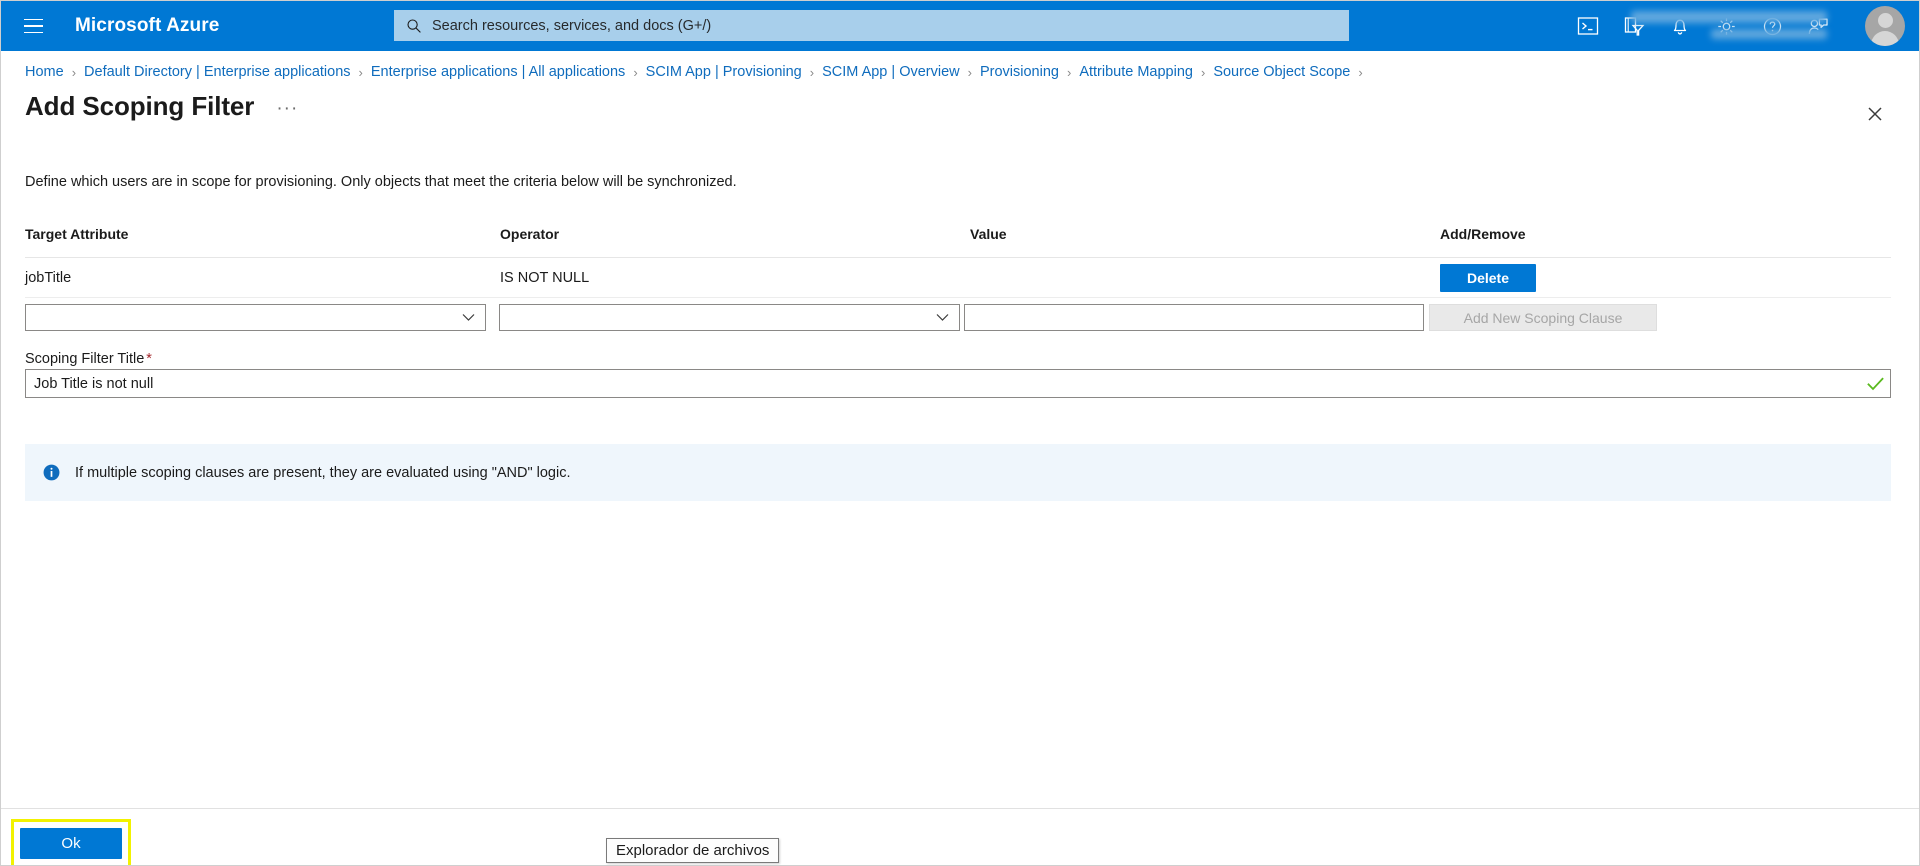 Image resolution: width=1920 pixels, height=866 pixels. I want to click on breadcrumb-item-provisioning: Provisioning, so click(1019, 72).